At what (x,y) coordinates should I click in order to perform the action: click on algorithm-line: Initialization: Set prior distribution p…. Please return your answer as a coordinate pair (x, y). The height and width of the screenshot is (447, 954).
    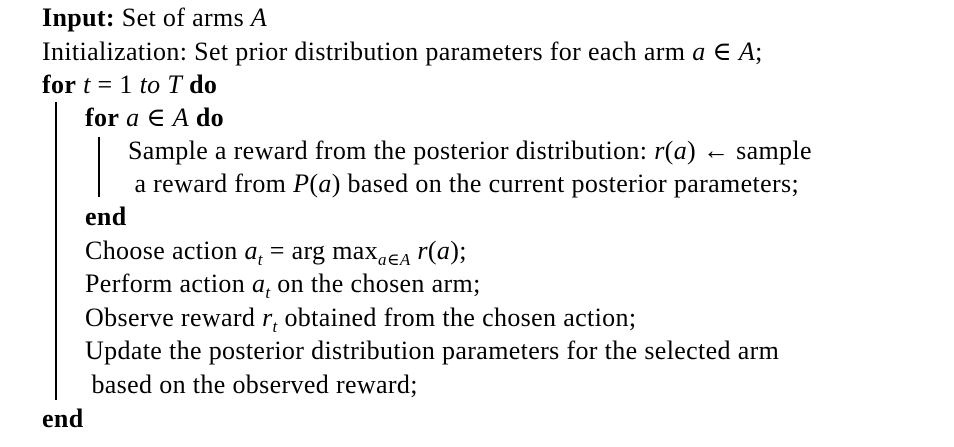
    Looking at the image, I should click on (402, 52).